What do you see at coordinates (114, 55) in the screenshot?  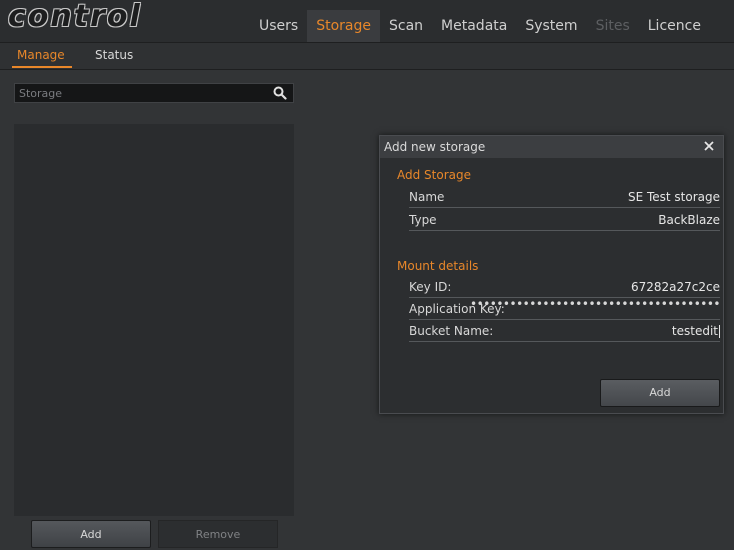 I see `tab-status: Status` at bounding box center [114, 55].